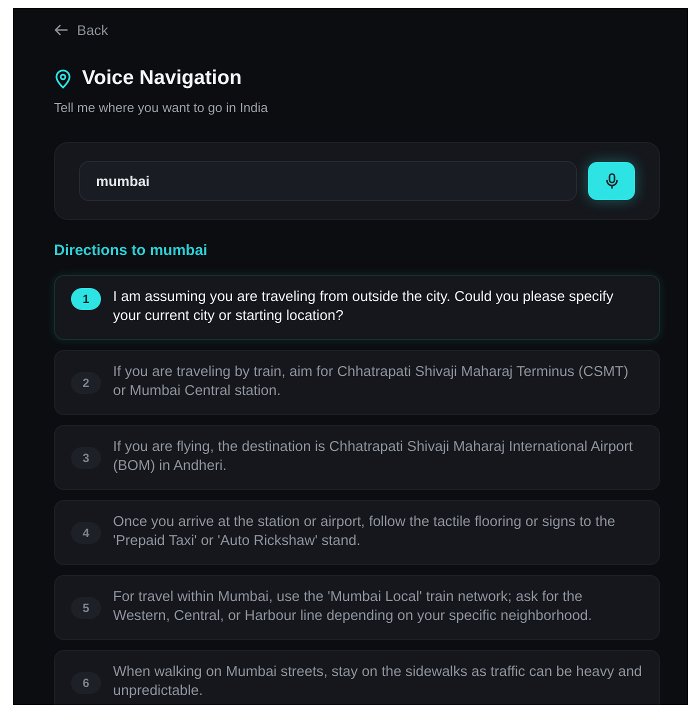 This screenshot has width=692, height=711. What do you see at coordinates (162, 78) in the screenshot?
I see `page-title: Voice Navigation` at bounding box center [162, 78].